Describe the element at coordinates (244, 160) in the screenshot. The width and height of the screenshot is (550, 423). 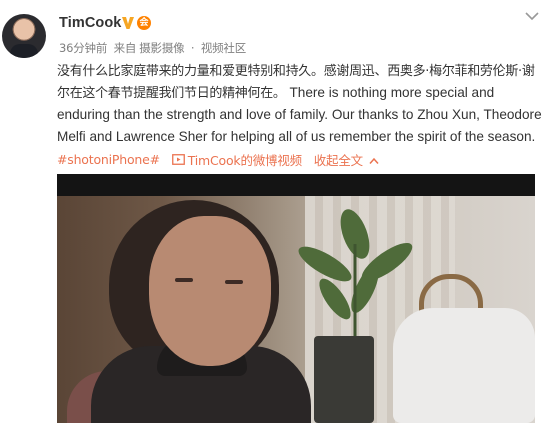
I see `video-link-label: TimCook的微博视频` at that location.